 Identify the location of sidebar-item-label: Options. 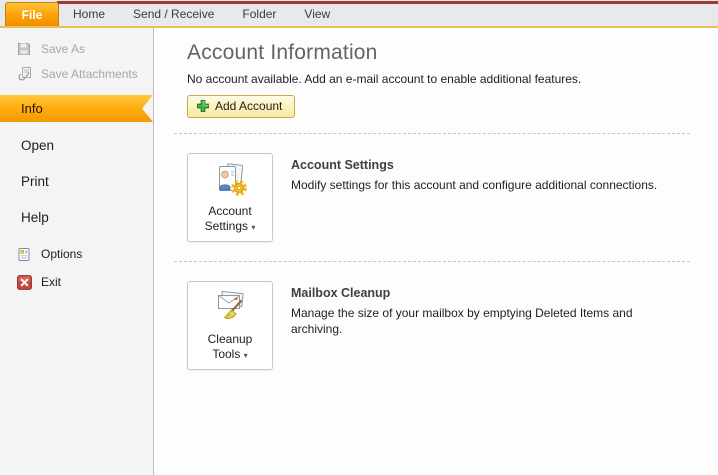
(62, 254).